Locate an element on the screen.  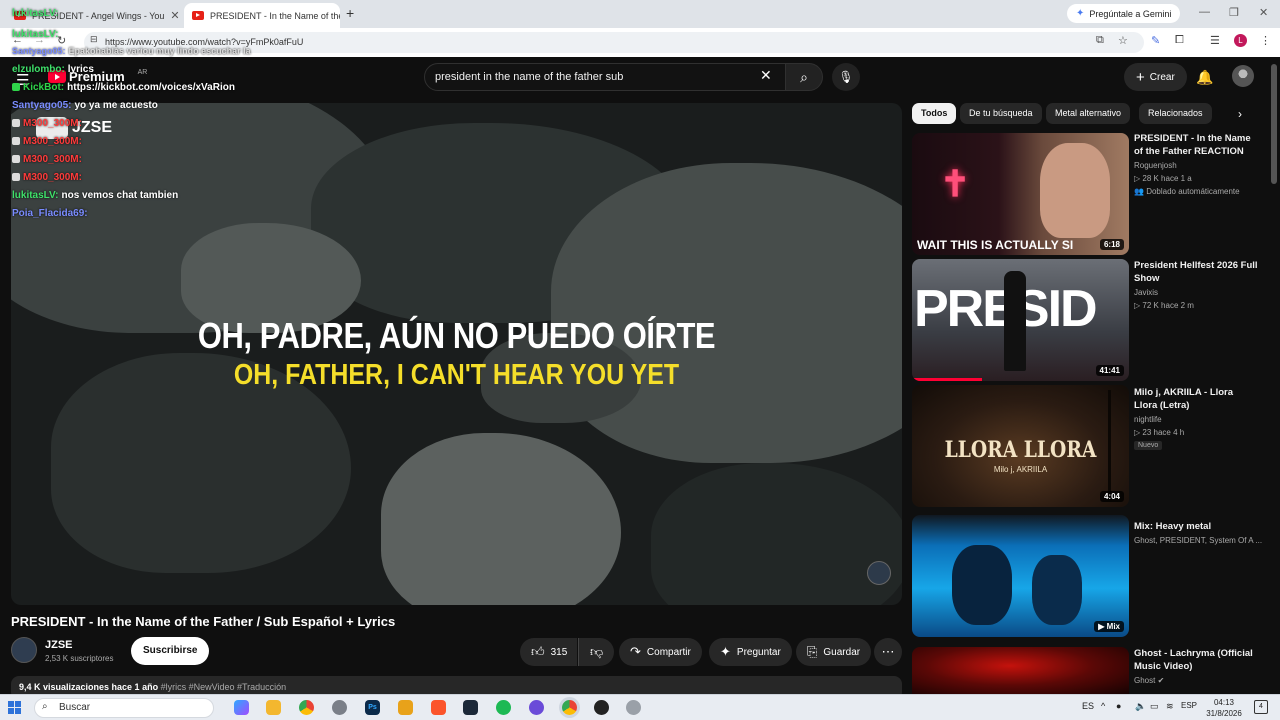
menu-kebab-icon: ⋮ is located at coordinates (1265, 40).